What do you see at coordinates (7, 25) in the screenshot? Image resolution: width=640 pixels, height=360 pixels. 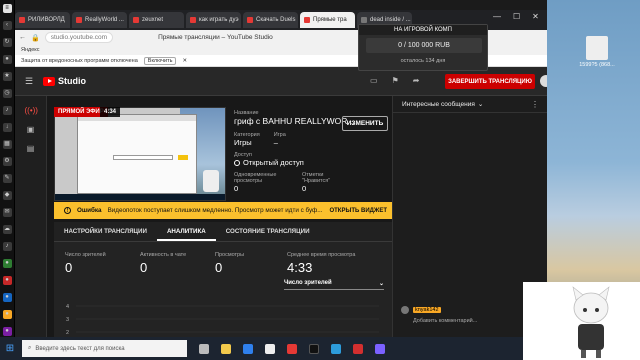 I see `back-icon: ‹` at bounding box center [7, 25].